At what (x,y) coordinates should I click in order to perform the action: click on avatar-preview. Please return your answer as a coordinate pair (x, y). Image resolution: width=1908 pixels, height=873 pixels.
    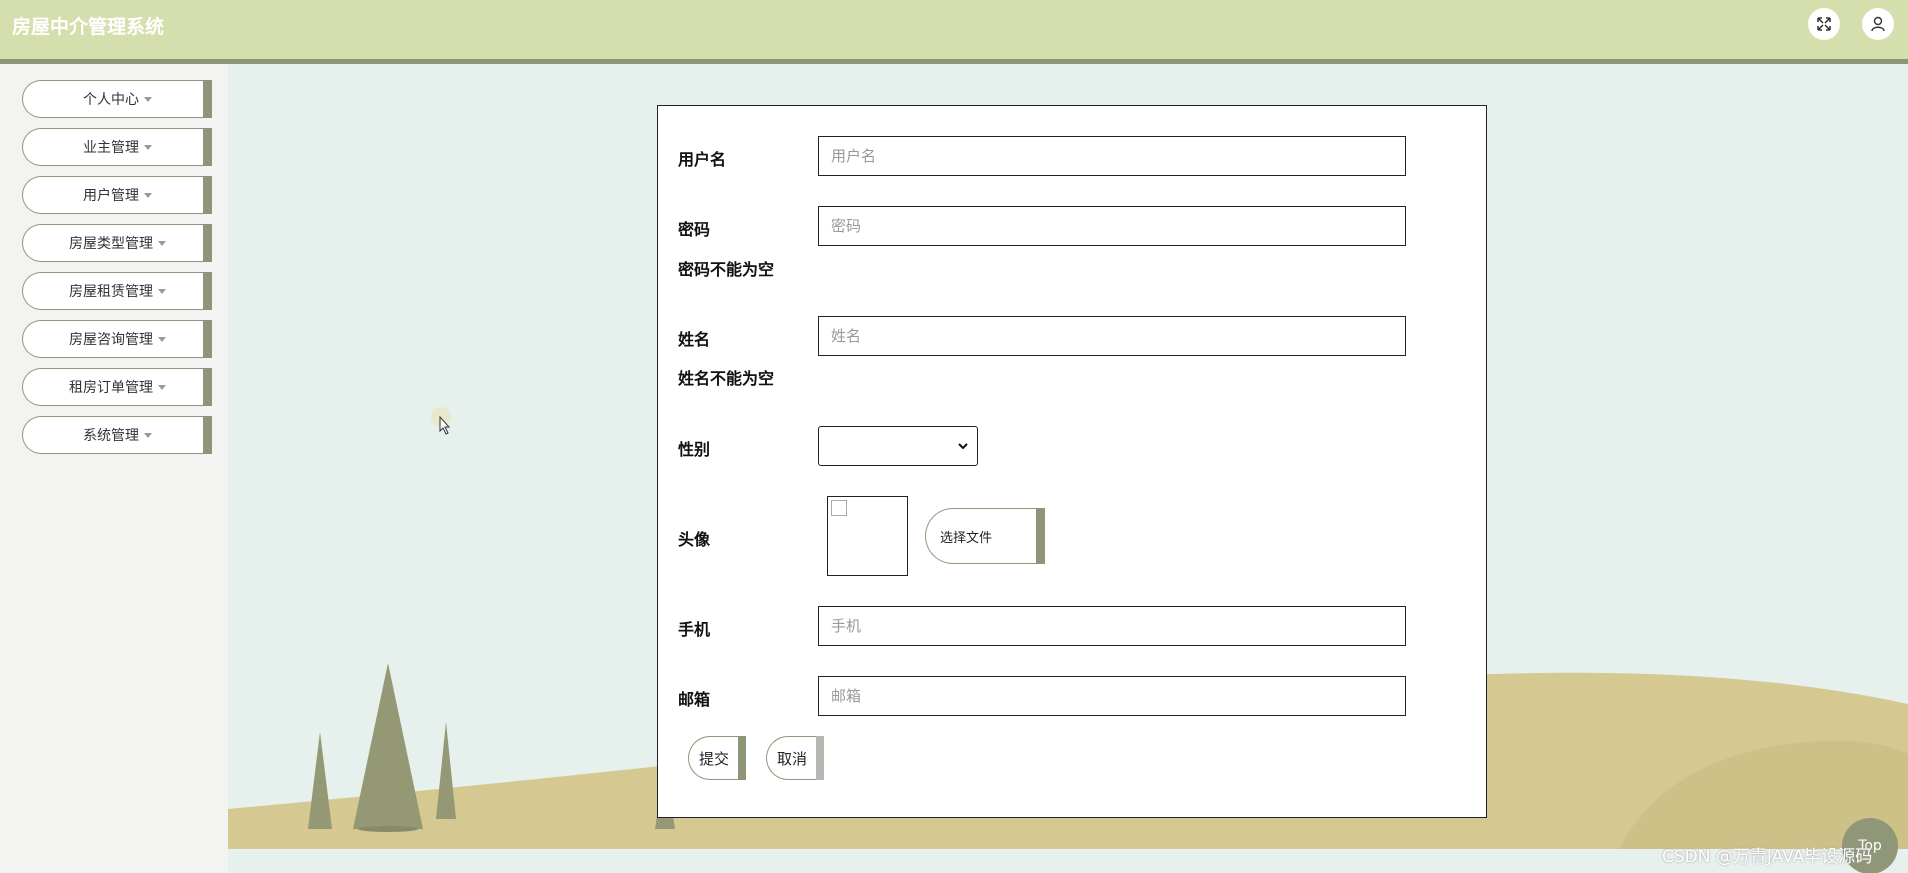
    Looking at the image, I should click on (867, 536).